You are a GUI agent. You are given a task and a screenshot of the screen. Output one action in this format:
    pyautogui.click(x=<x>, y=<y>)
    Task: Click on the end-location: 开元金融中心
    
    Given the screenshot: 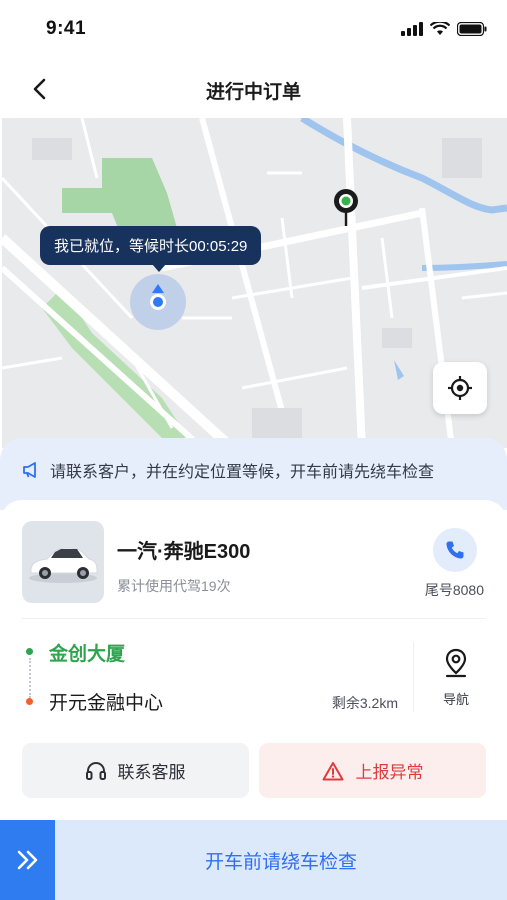 What is the action you would take?
    pyautogui.click(x=106, y=703)
    